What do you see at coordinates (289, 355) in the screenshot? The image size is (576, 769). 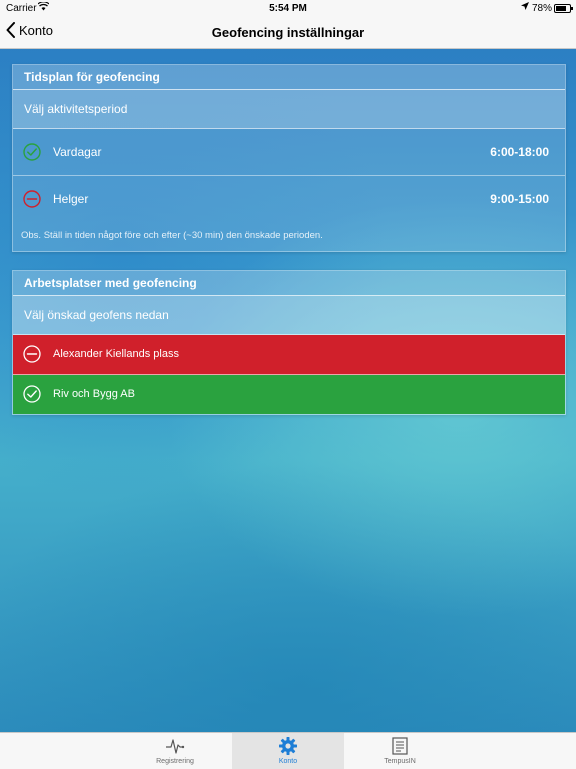 I see `geofence-item-alexander-kiellands-plass: Alexander Kiellands plass` at bounding box center [289, 355].